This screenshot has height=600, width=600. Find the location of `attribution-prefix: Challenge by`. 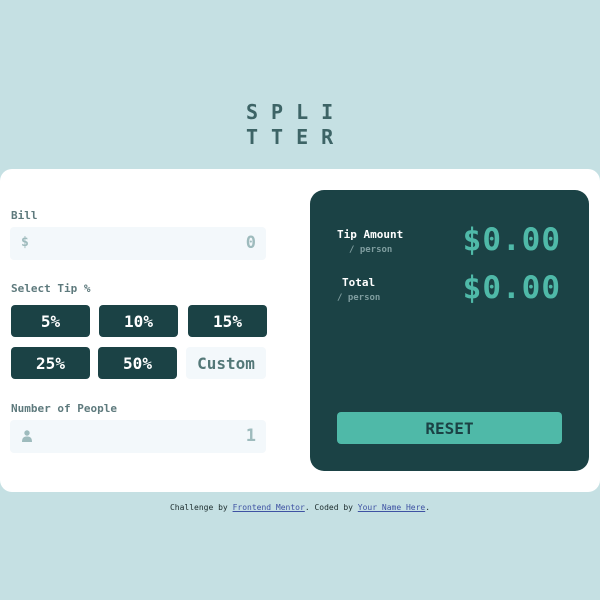

attribution-prefix: Challenge by is located at coordinates (201, 507).